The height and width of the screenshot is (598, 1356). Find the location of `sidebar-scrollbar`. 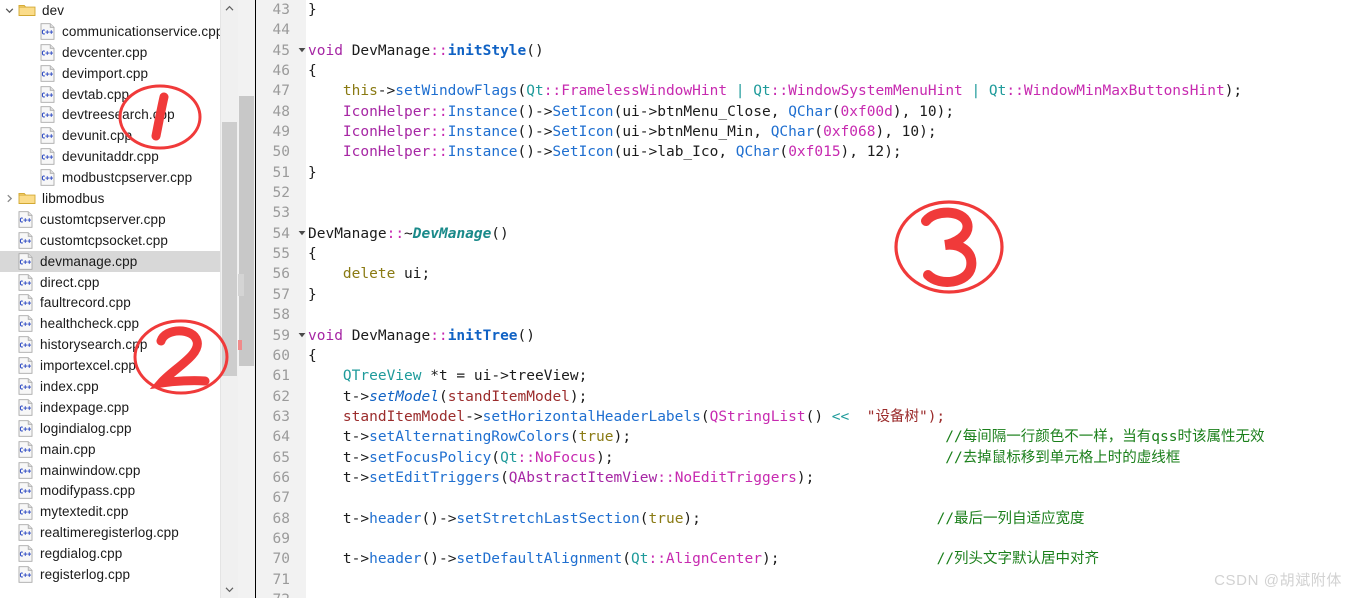

sidebar-scrollbar is located at coordinates (229, 299).